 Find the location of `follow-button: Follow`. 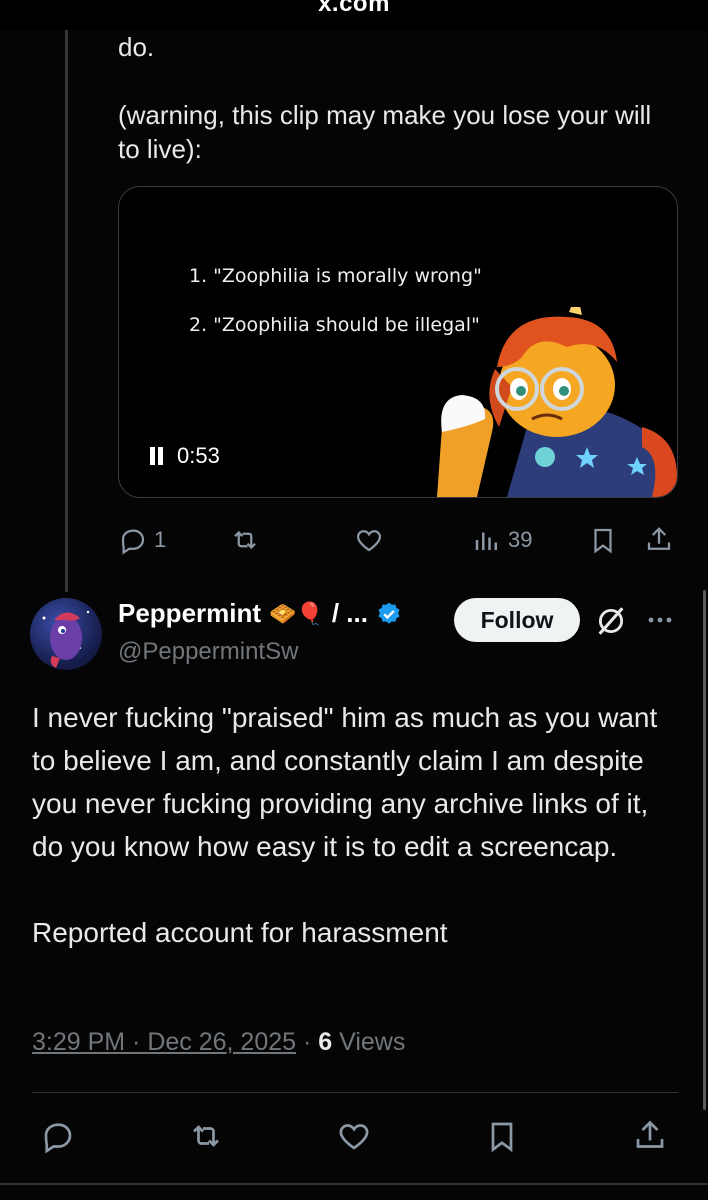

follow-button: Follow is located at coordinates (517, 620).